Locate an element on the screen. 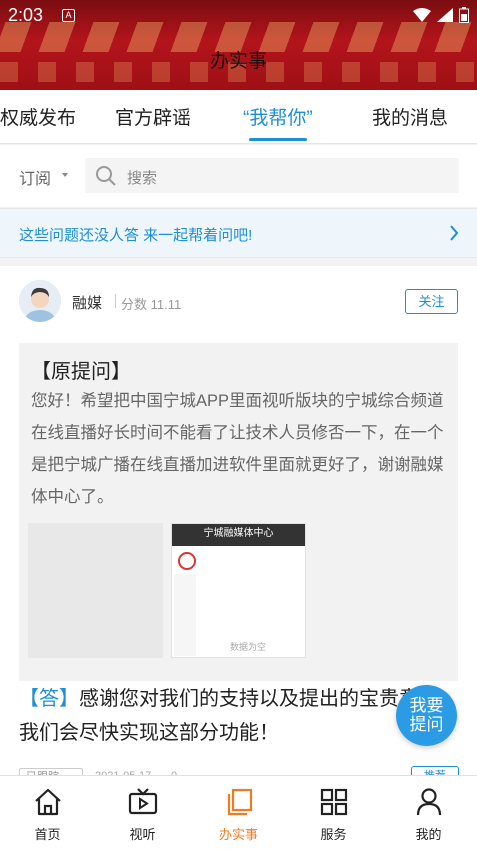  unanswered-prompt: 这些问题还没人答 来一起帮着问吧! is located at coordinates (238, 233).